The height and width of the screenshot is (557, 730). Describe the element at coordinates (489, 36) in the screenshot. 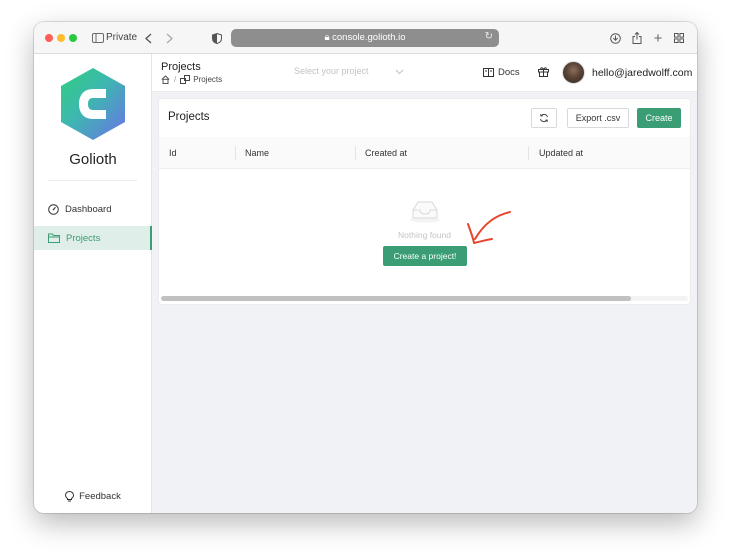

I see `reload-icon: ↻` at that location.